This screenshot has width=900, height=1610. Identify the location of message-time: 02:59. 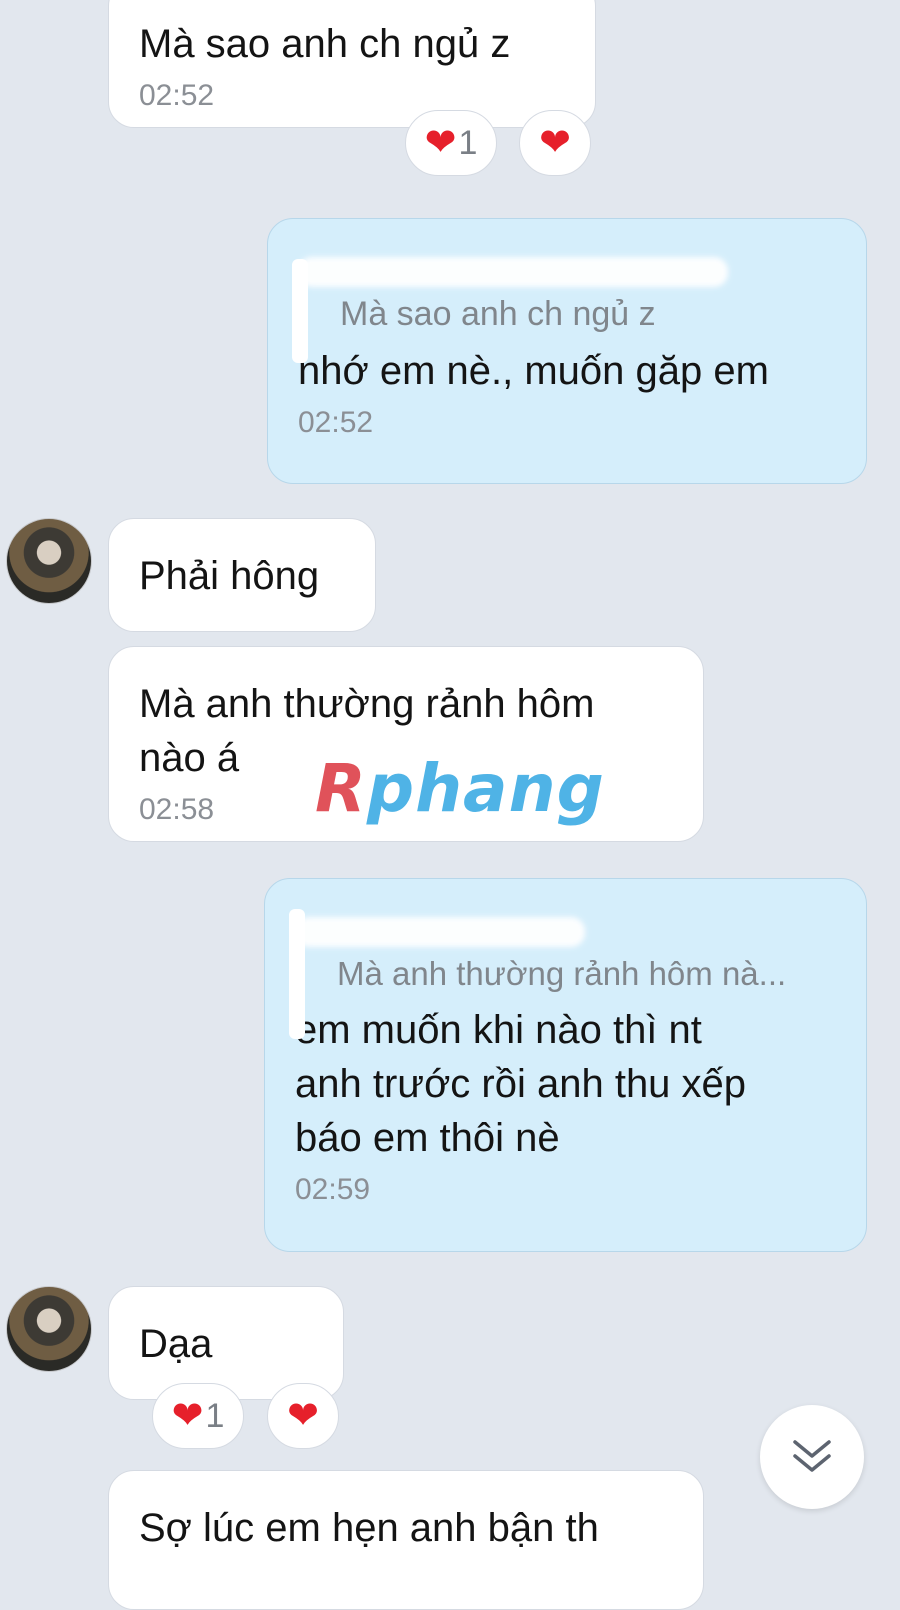
(333, 1189).